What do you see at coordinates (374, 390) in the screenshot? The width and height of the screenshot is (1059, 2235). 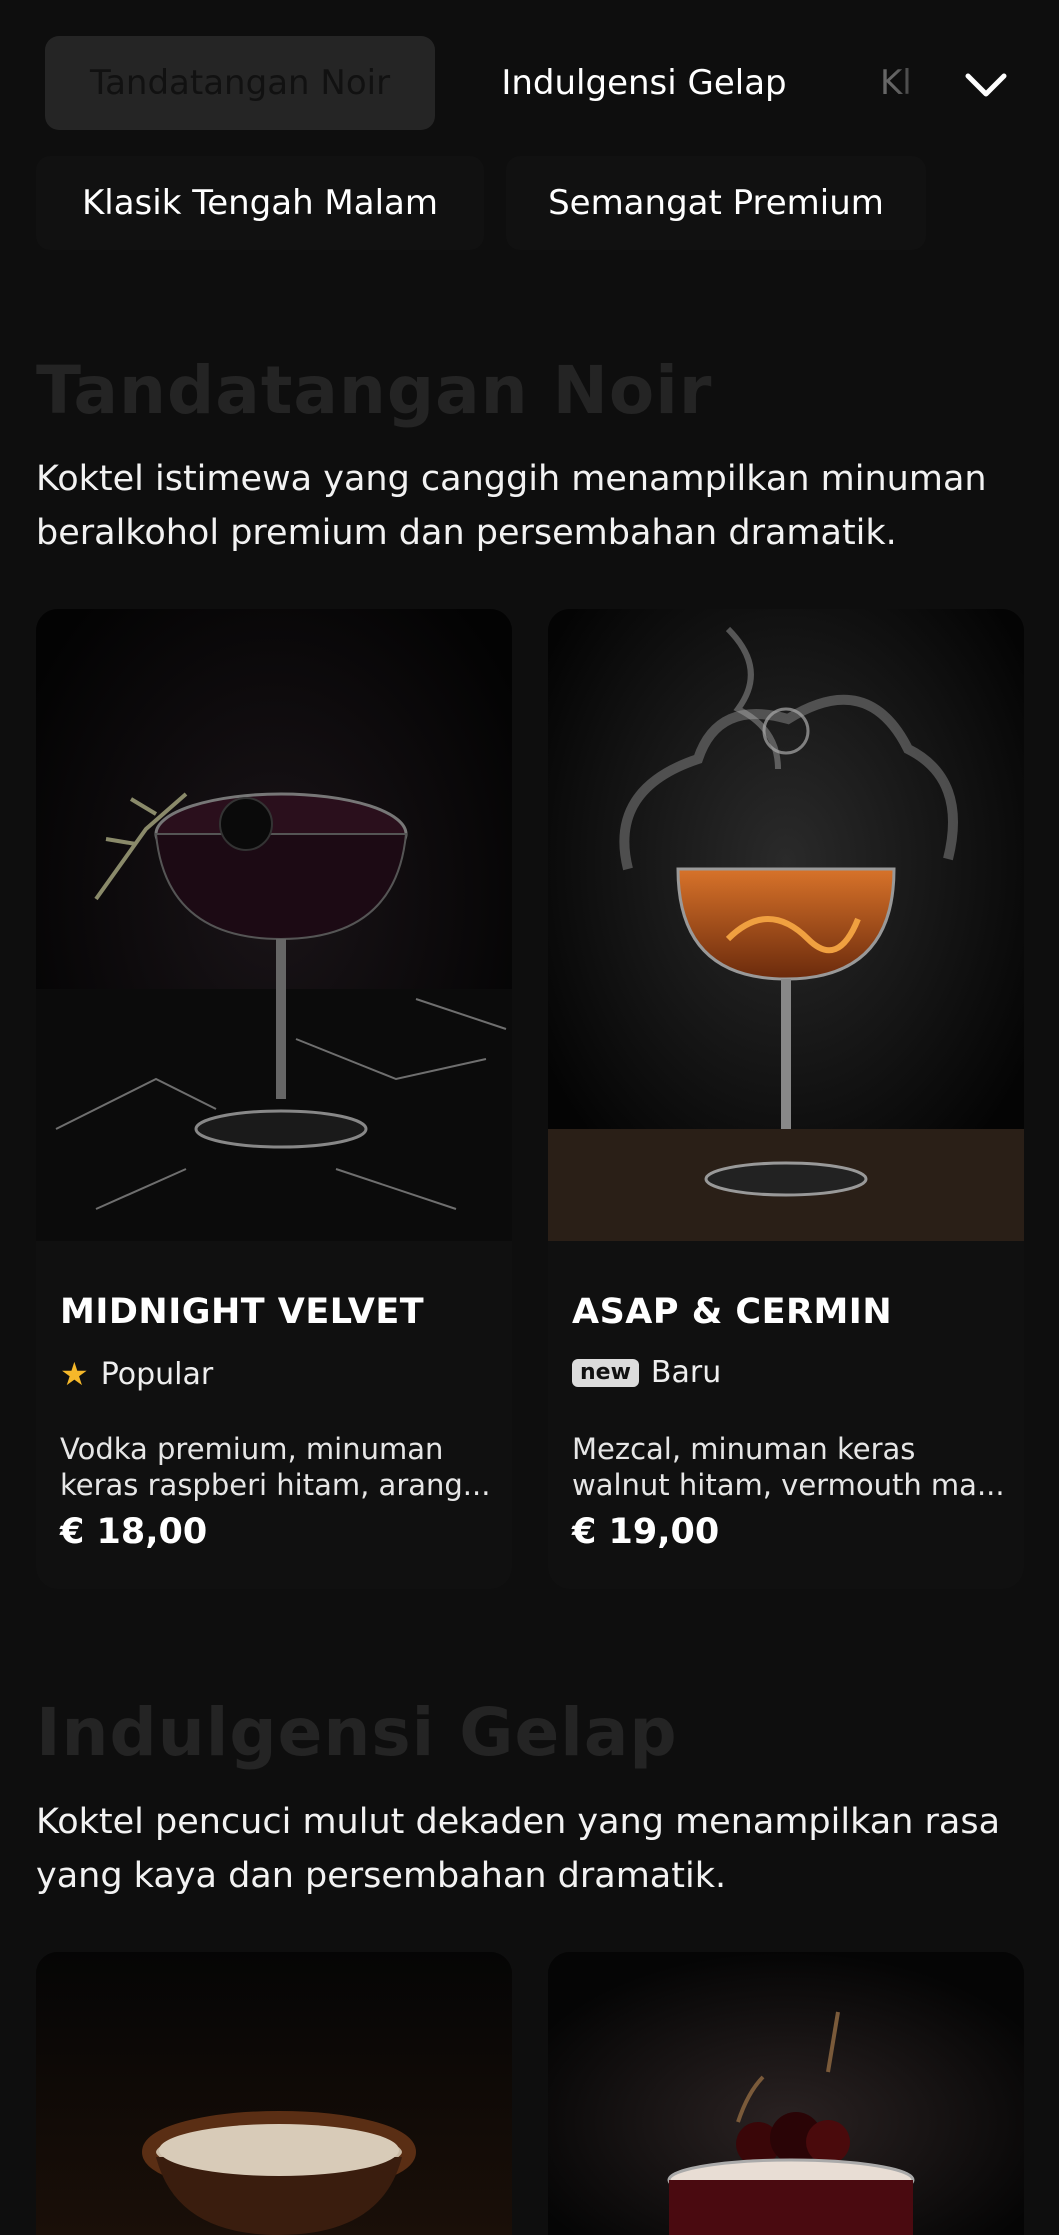 I see `section-title: Tandatangan Noir` at bounding box center [374, 390].